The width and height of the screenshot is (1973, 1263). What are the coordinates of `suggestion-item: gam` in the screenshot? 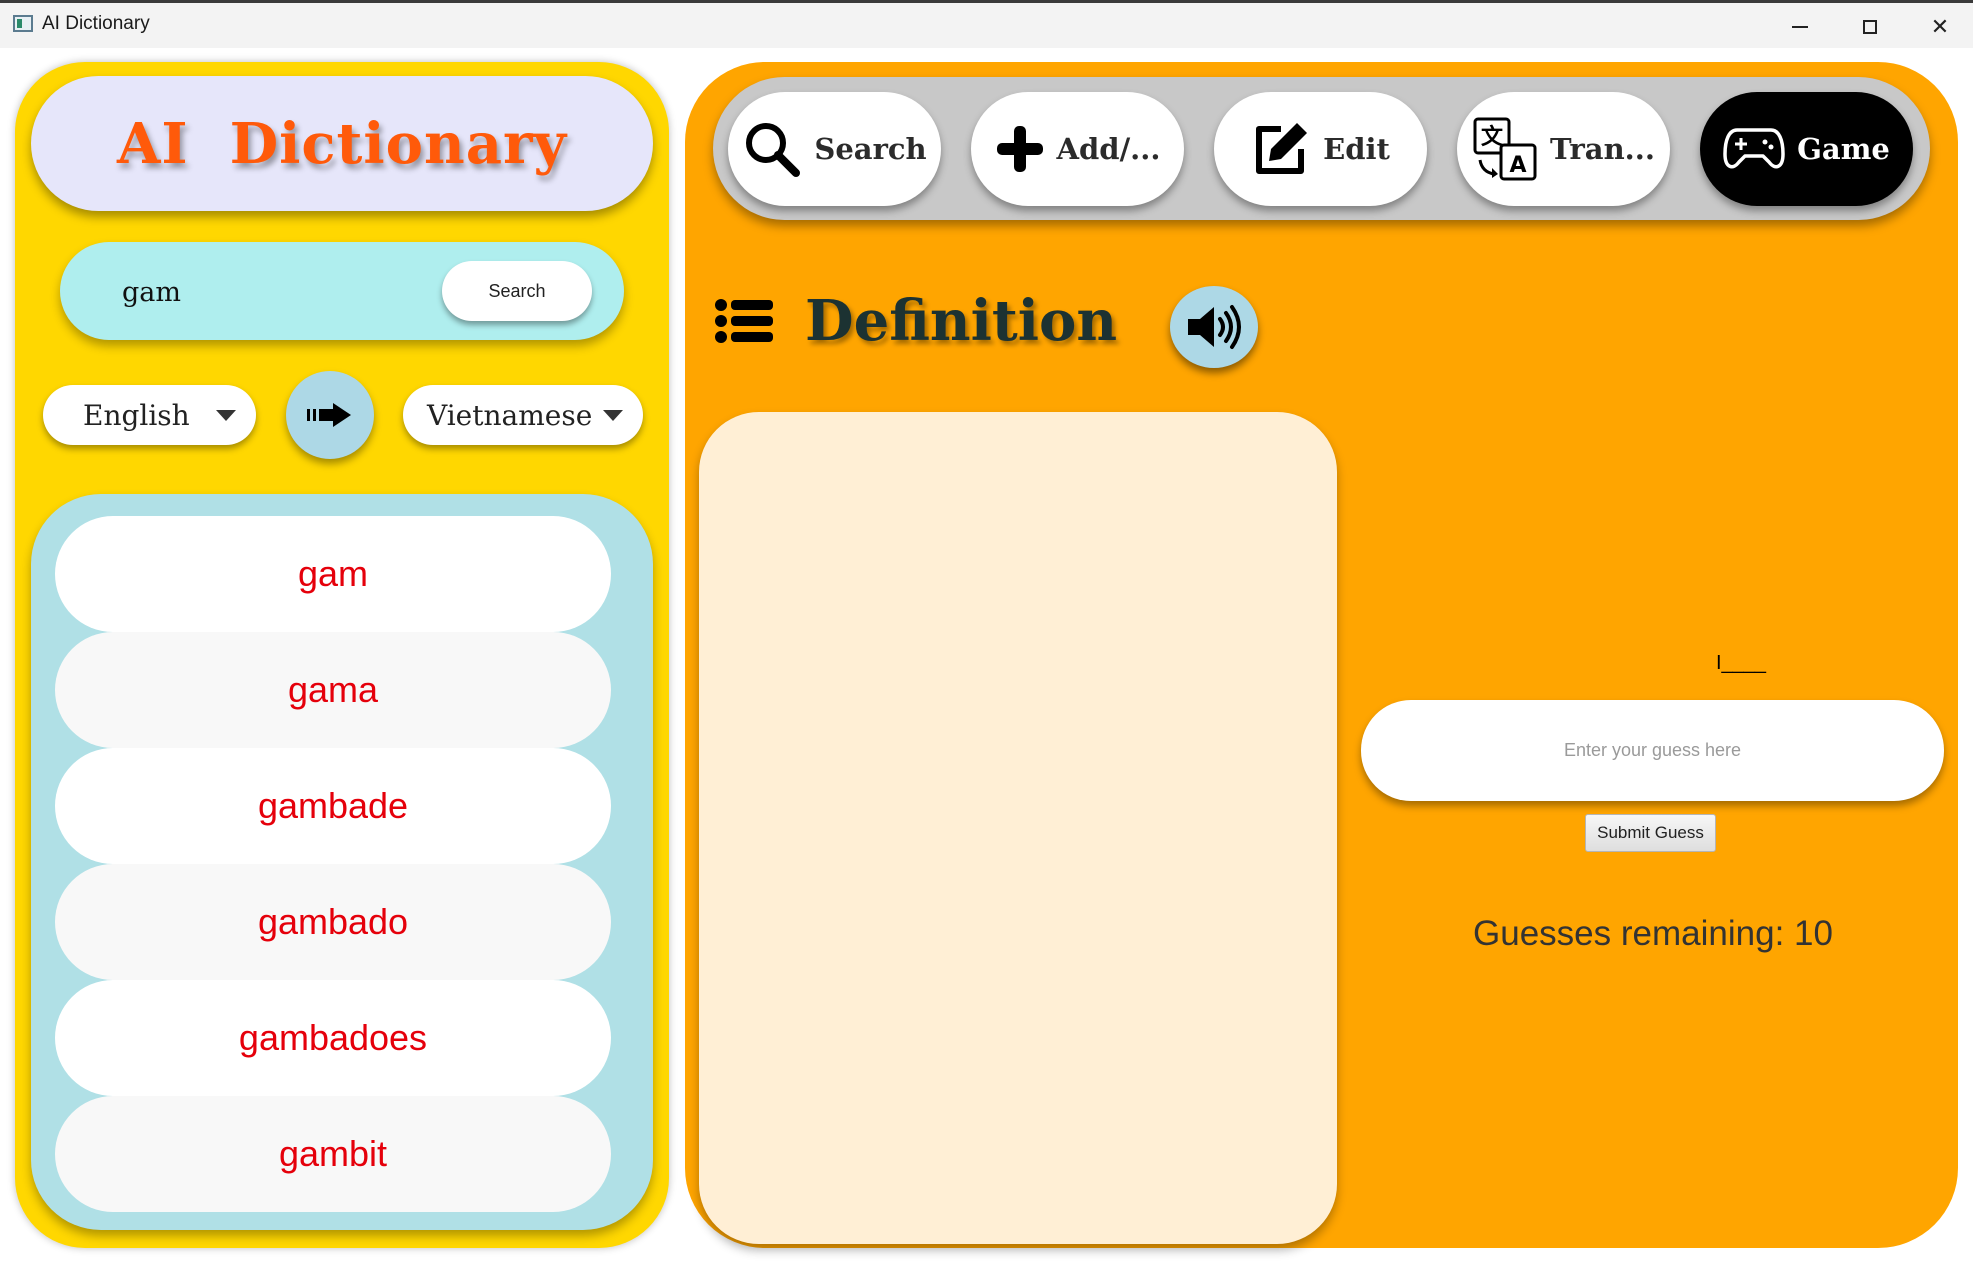 It's located at (333, 574).